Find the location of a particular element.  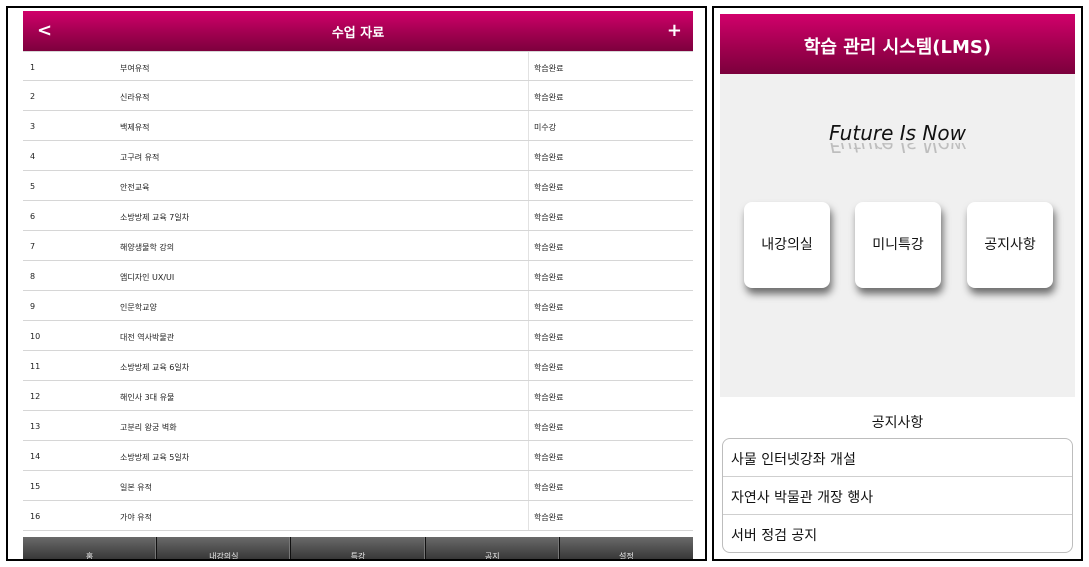

row-number: 6 is located at coordinates (33, 216).